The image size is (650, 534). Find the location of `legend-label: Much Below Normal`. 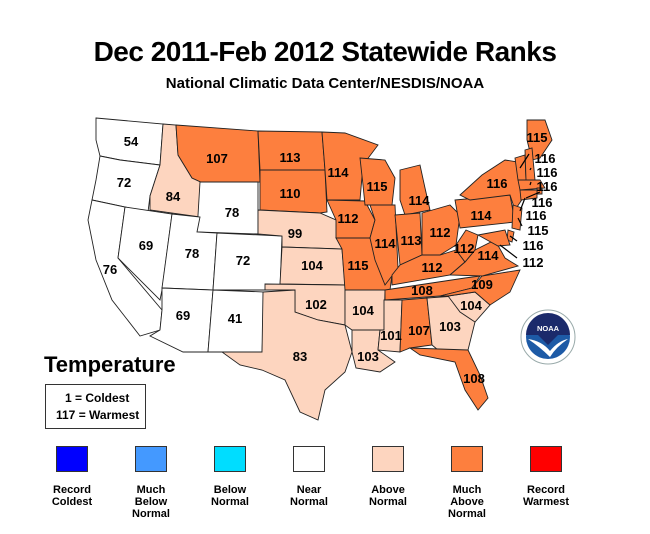

legend-label: Much Below Normal is located at coordinates (151, 502).